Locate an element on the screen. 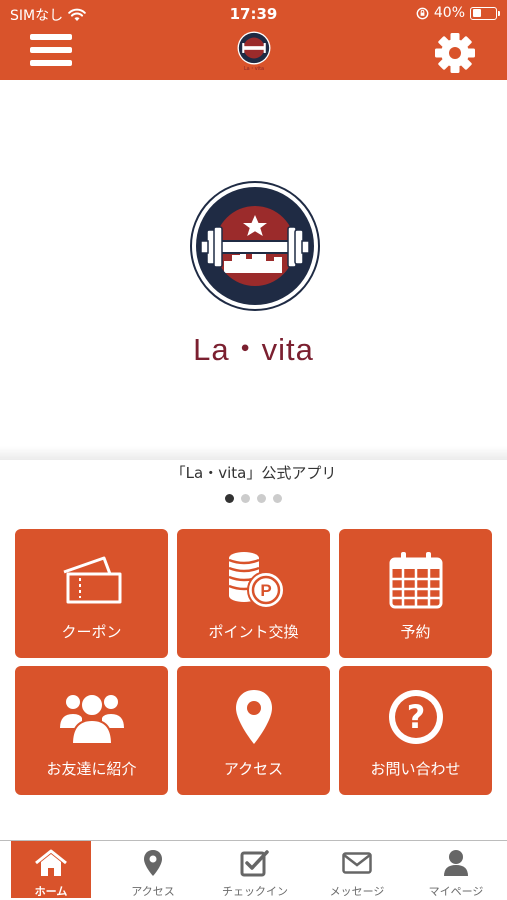 Image resolution: width=507 pixels, height=900 pixels. nav-mypage: マイページ is located at coordinates (456, 869).